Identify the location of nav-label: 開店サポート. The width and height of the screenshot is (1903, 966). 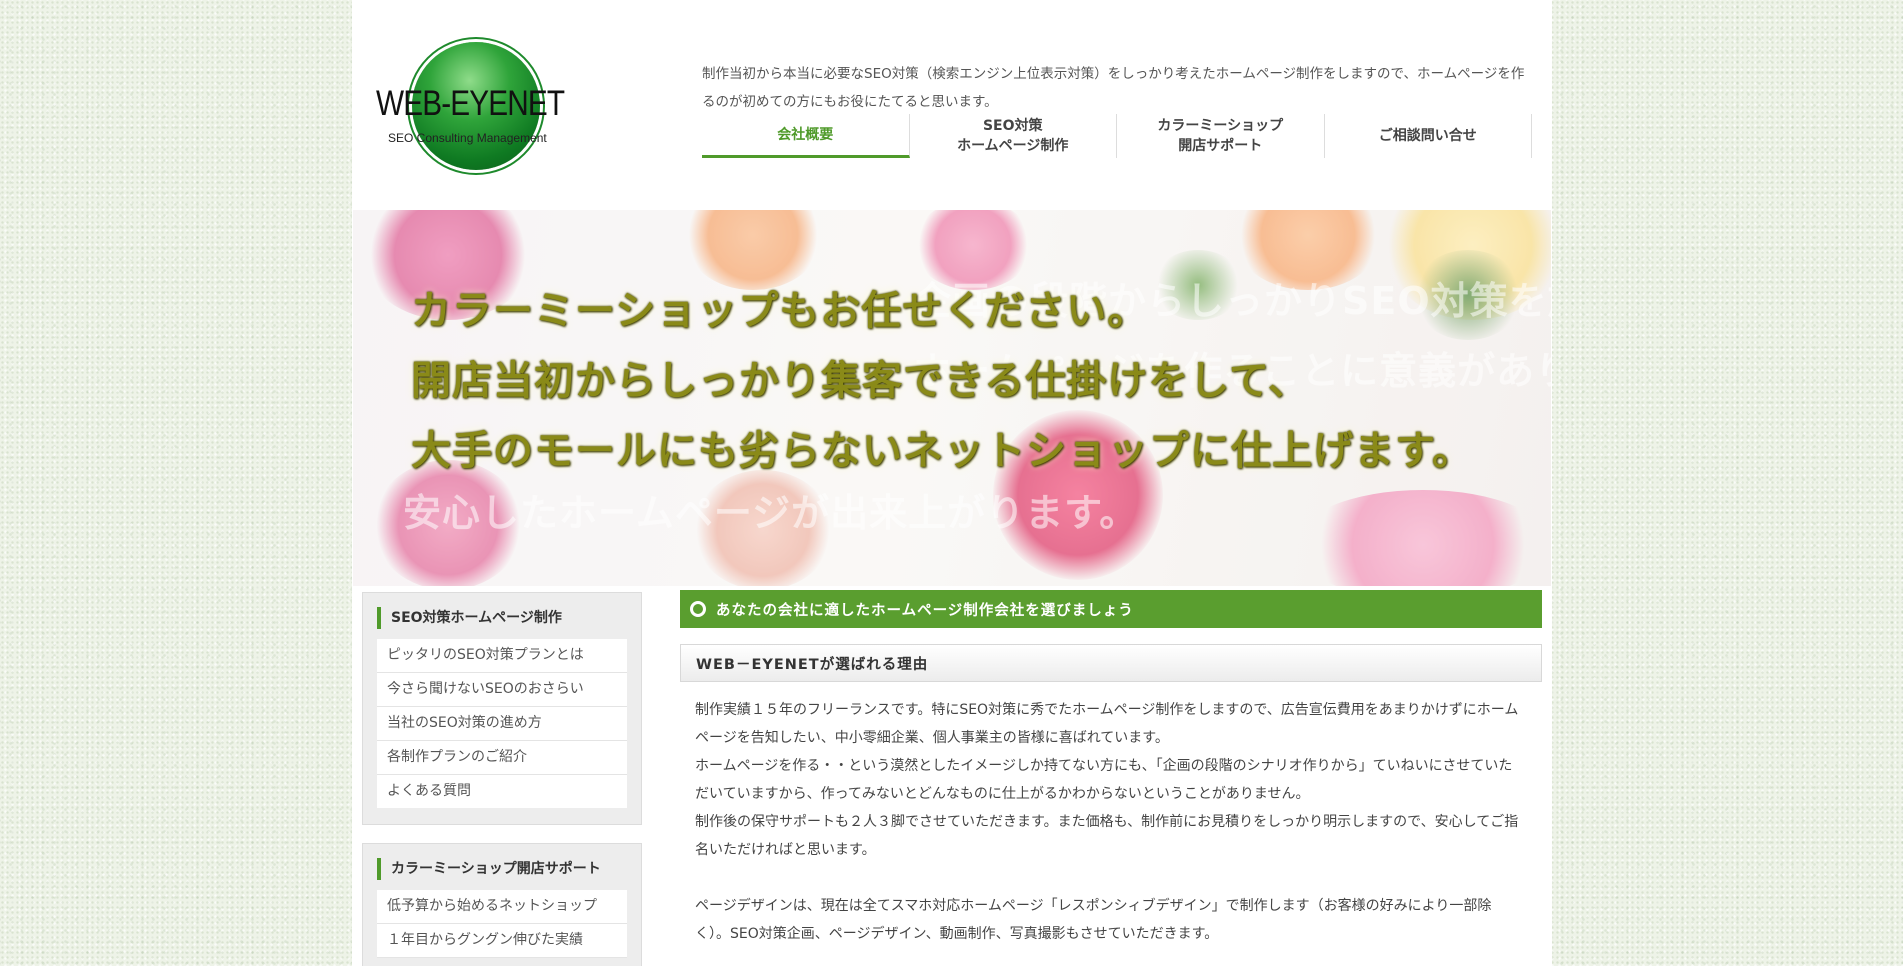
(1220, 146).